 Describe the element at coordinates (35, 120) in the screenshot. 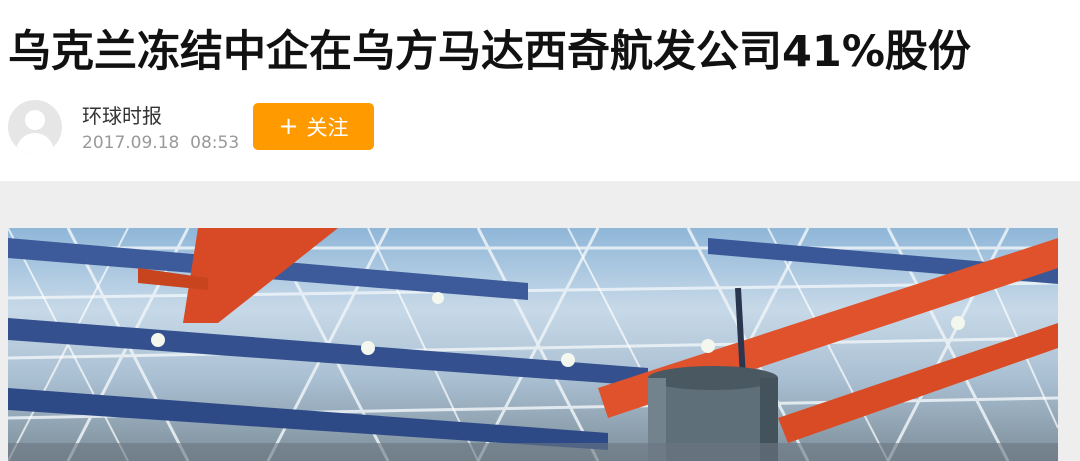

I see `avatar-head-shape` at that location.